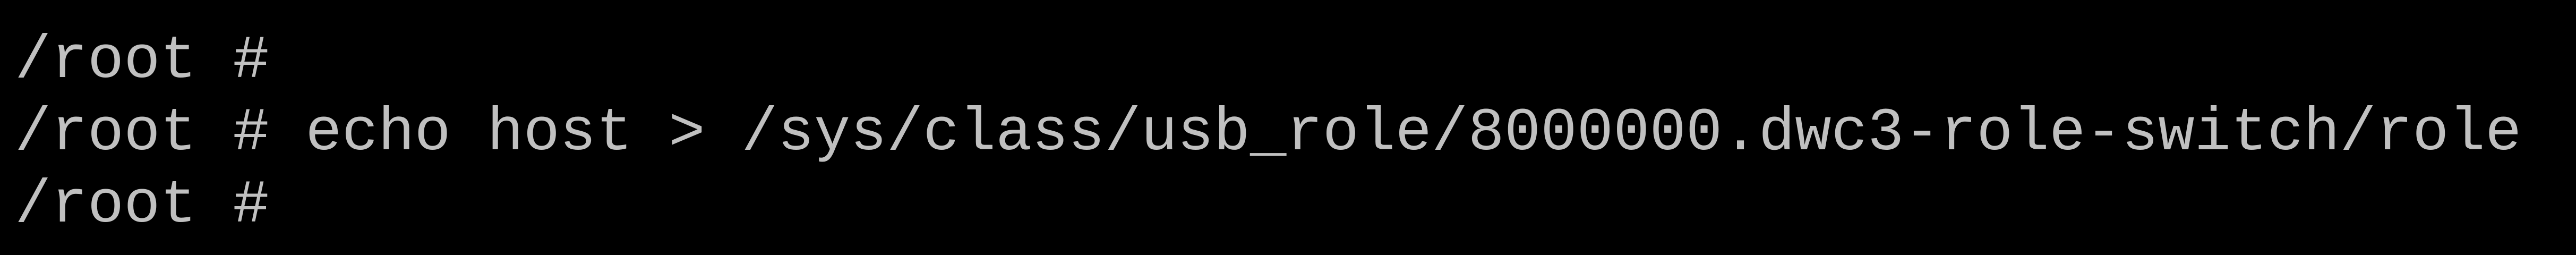 The width and height of the screenshot is (2576, 255). I want to click on terminal-line: /root #, so click(142, 61).